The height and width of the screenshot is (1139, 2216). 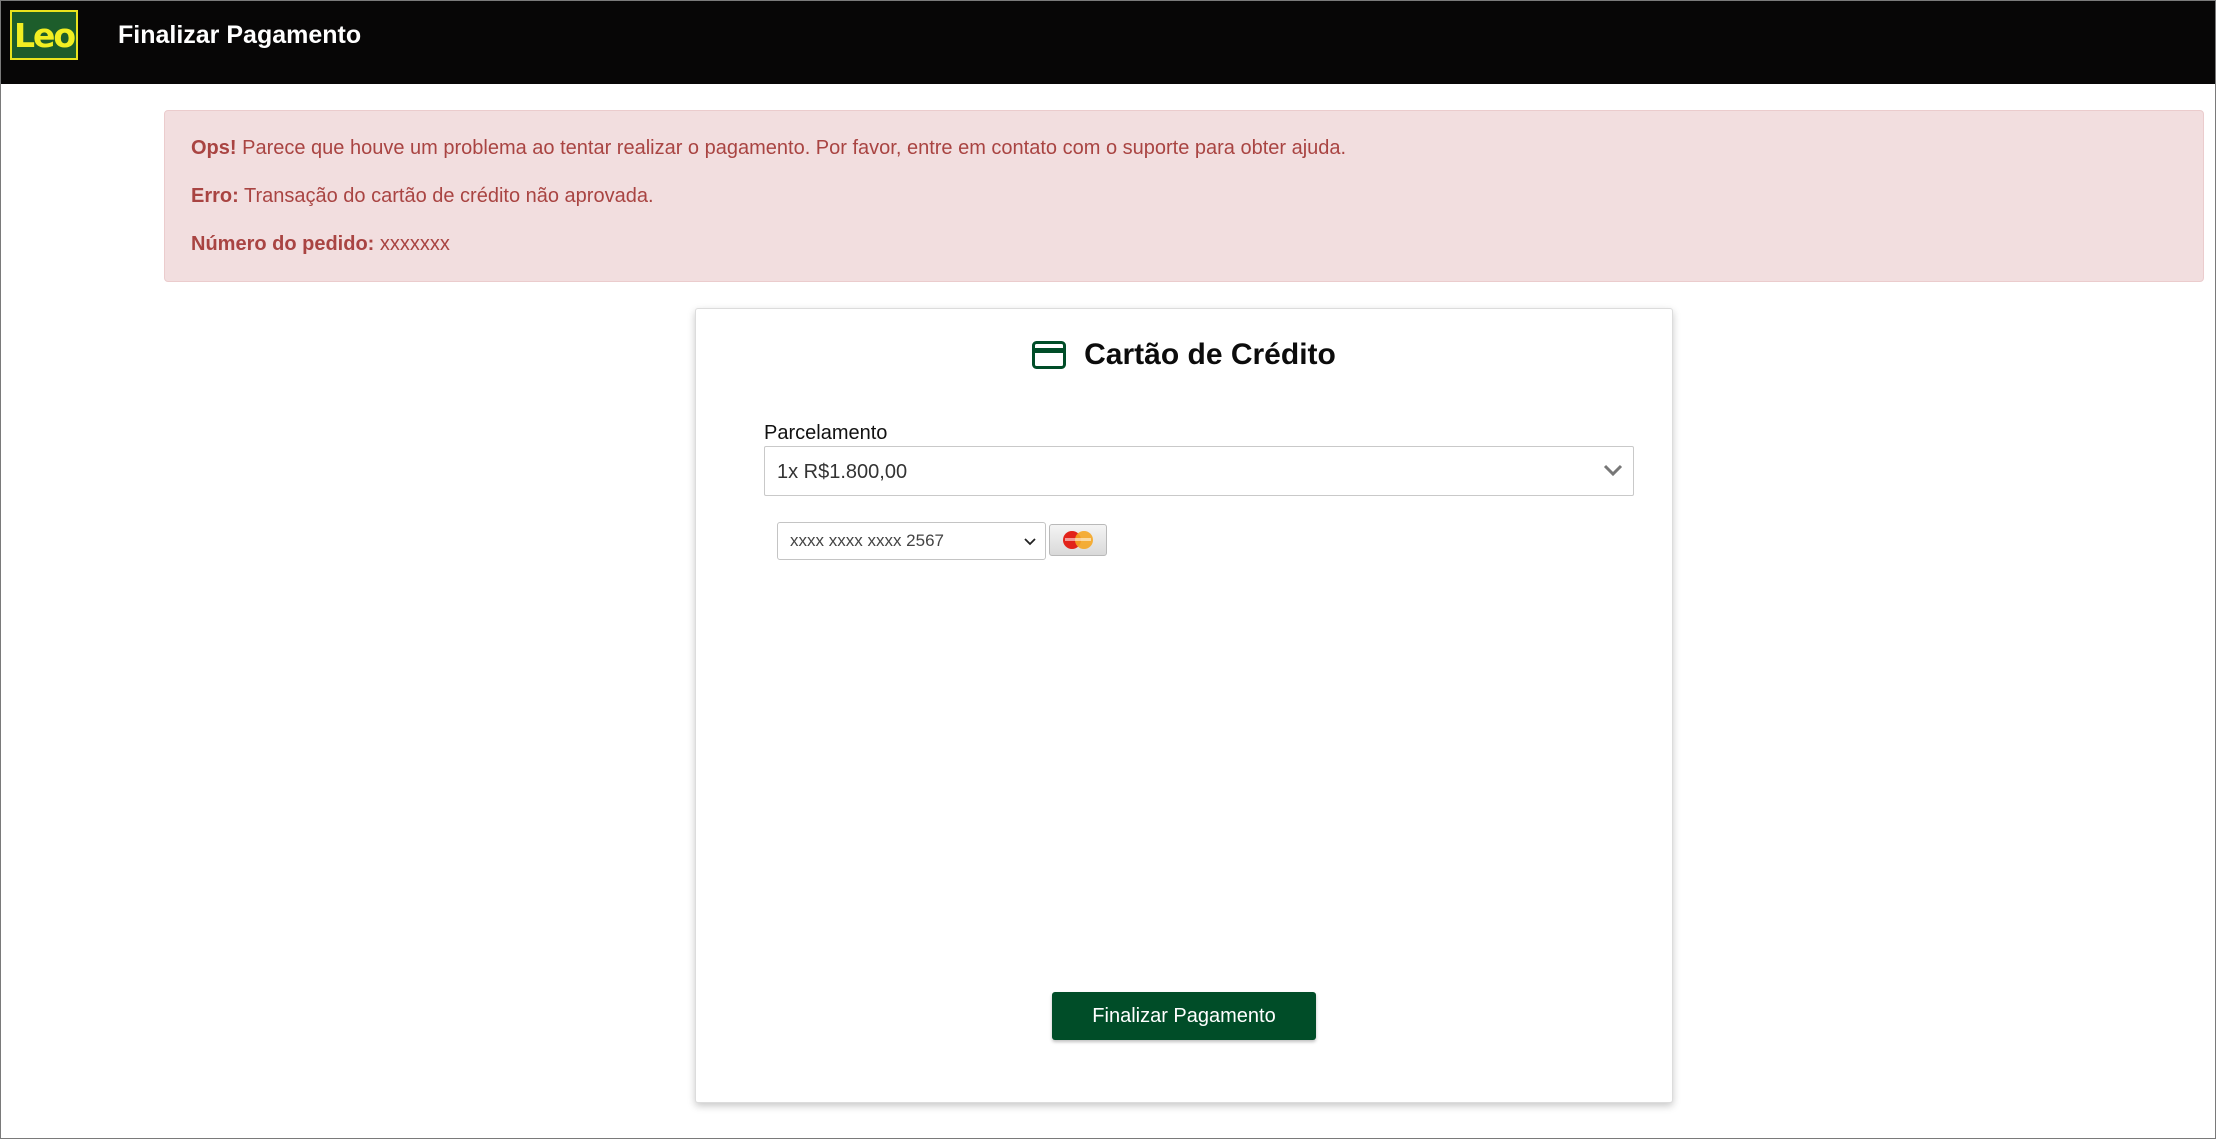 I want to click on page-title: Finalizar Pagamento, so click(x=240, y=35).